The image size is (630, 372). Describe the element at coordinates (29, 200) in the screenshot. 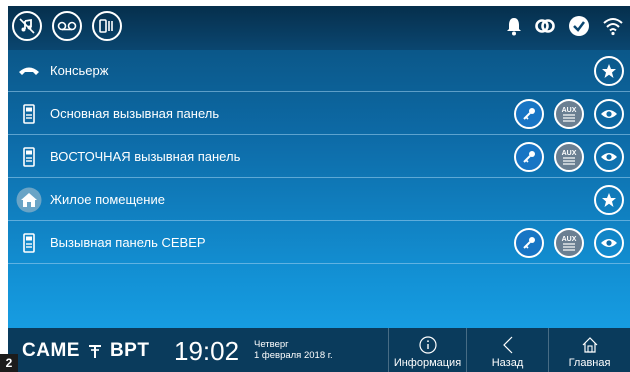

I see `home-icon` at that location.